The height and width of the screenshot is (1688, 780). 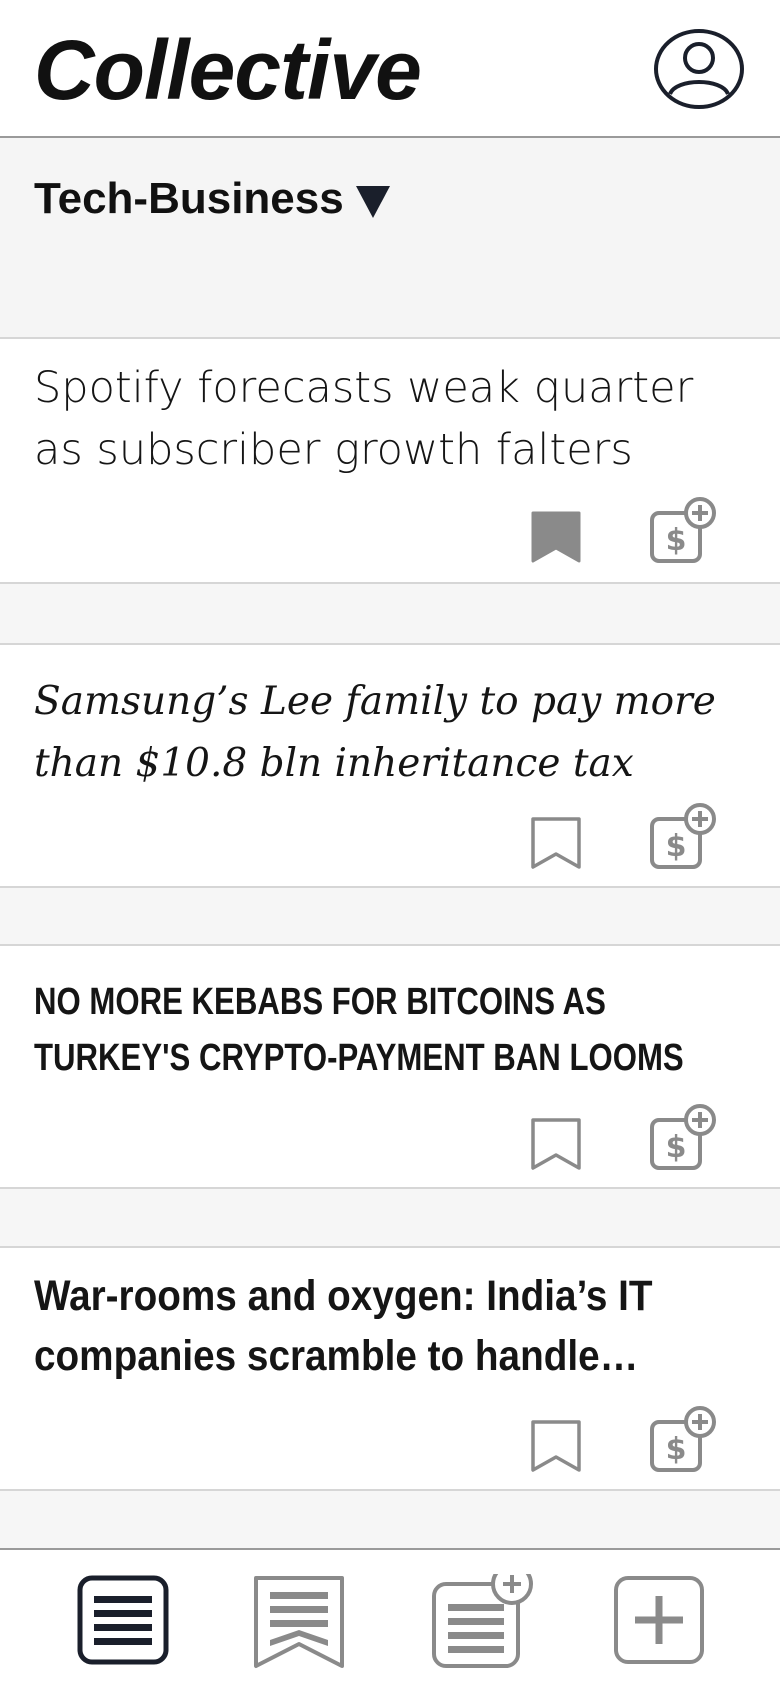 I want to click on app-title: Collective, so click(x=228, y=70).